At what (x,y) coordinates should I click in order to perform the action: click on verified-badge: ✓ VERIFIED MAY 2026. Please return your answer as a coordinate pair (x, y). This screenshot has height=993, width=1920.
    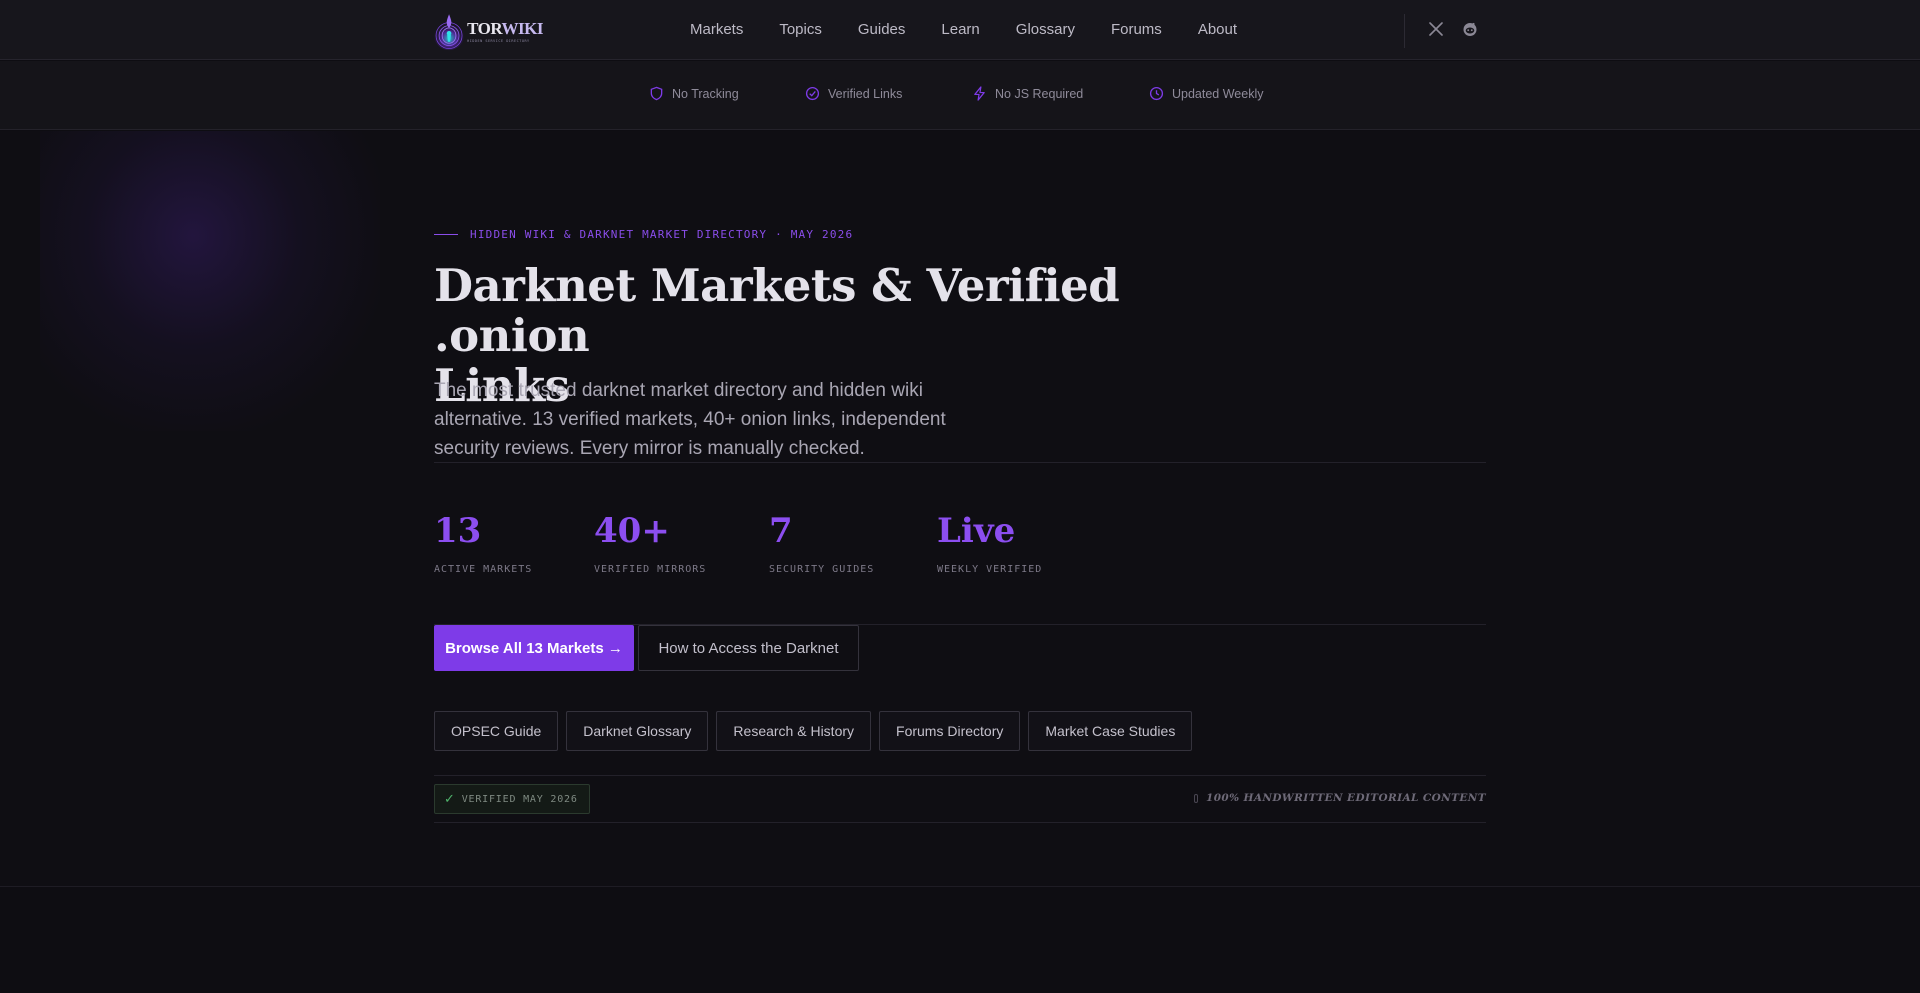
    Looking at the image, I should click on (512, 799).